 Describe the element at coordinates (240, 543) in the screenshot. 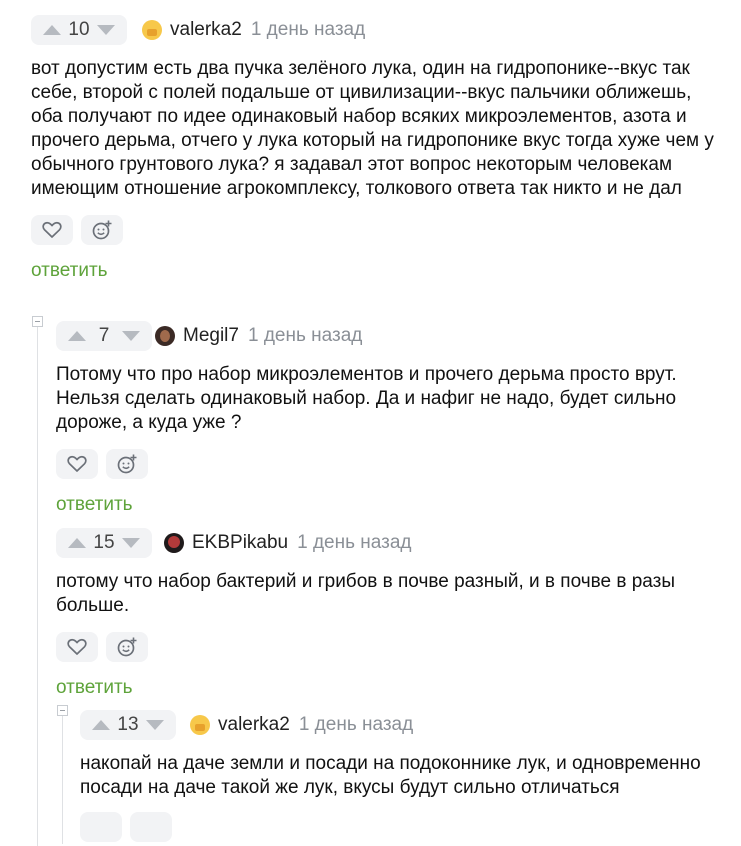

I see `username: EKBPikabu` at that location.